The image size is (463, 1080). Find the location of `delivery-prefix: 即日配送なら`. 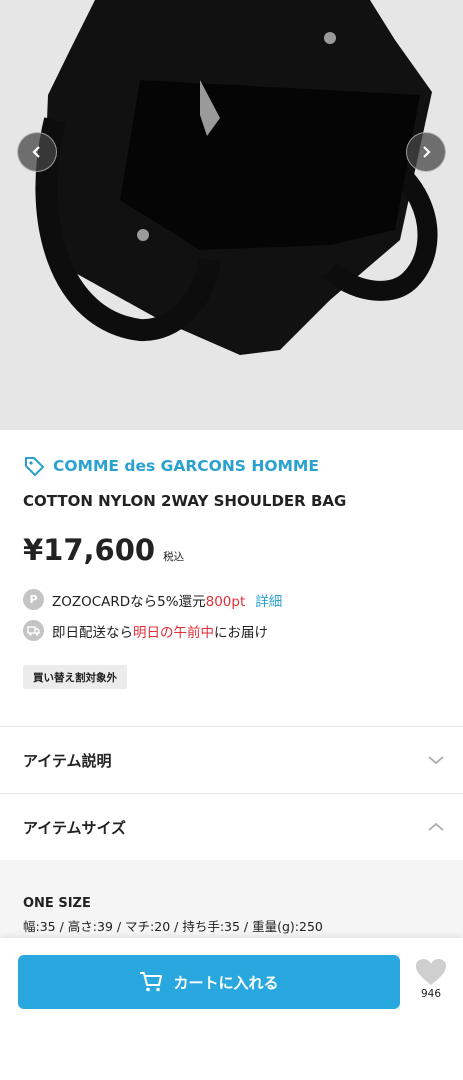

delivery-prefix: 即日配送なら is located at coordinates (92, 632).